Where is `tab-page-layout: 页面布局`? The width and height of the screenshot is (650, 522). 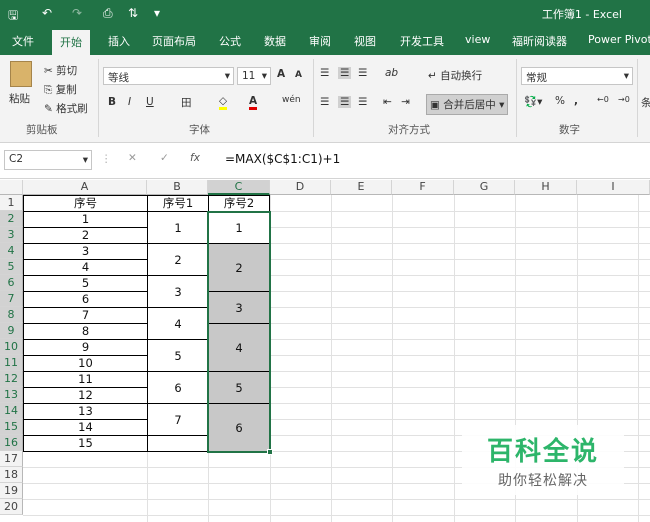 tab-page-layout: 页面布局 is located at coordinates (174, 41).